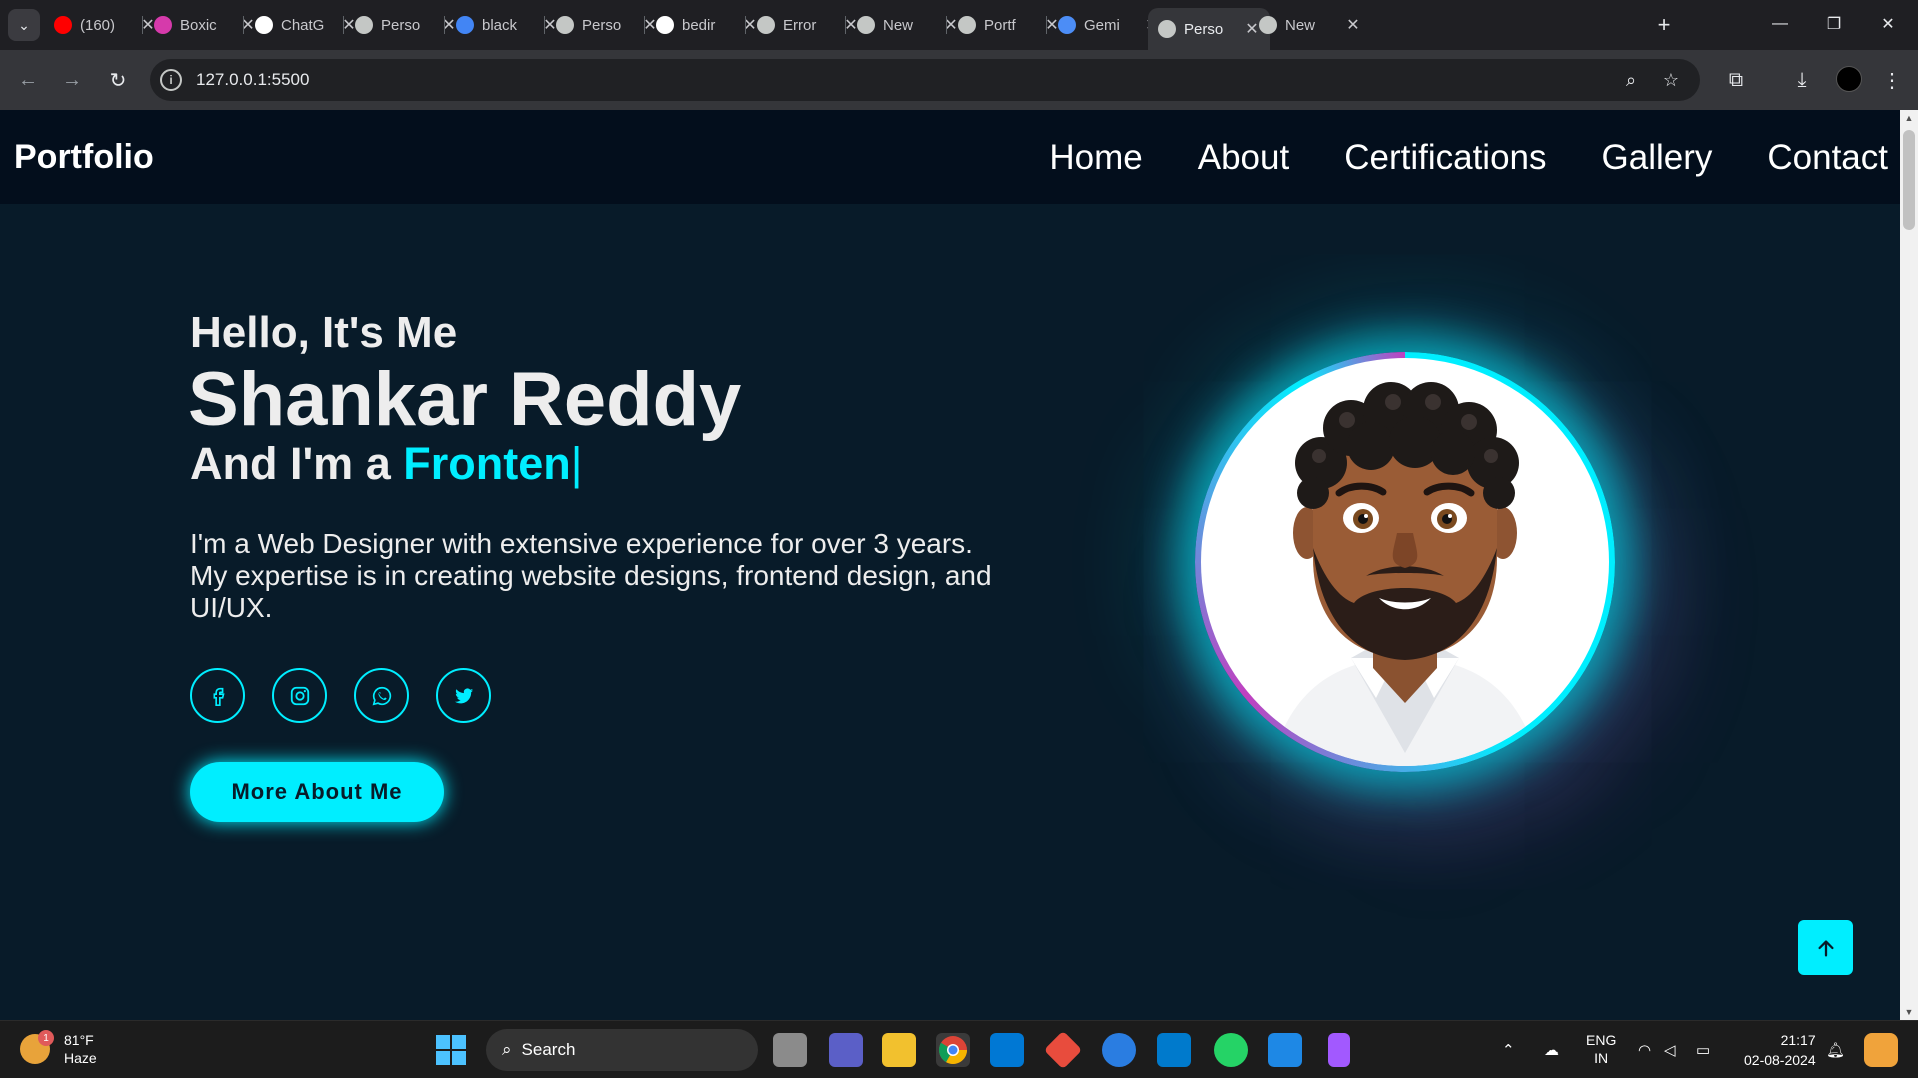 This screenshot has height=1078, width=1918. What do you see at coordinates (487, 463) in the screenshot?
I see `role-typed-text: Fronten` at bounding box center [487, 463].